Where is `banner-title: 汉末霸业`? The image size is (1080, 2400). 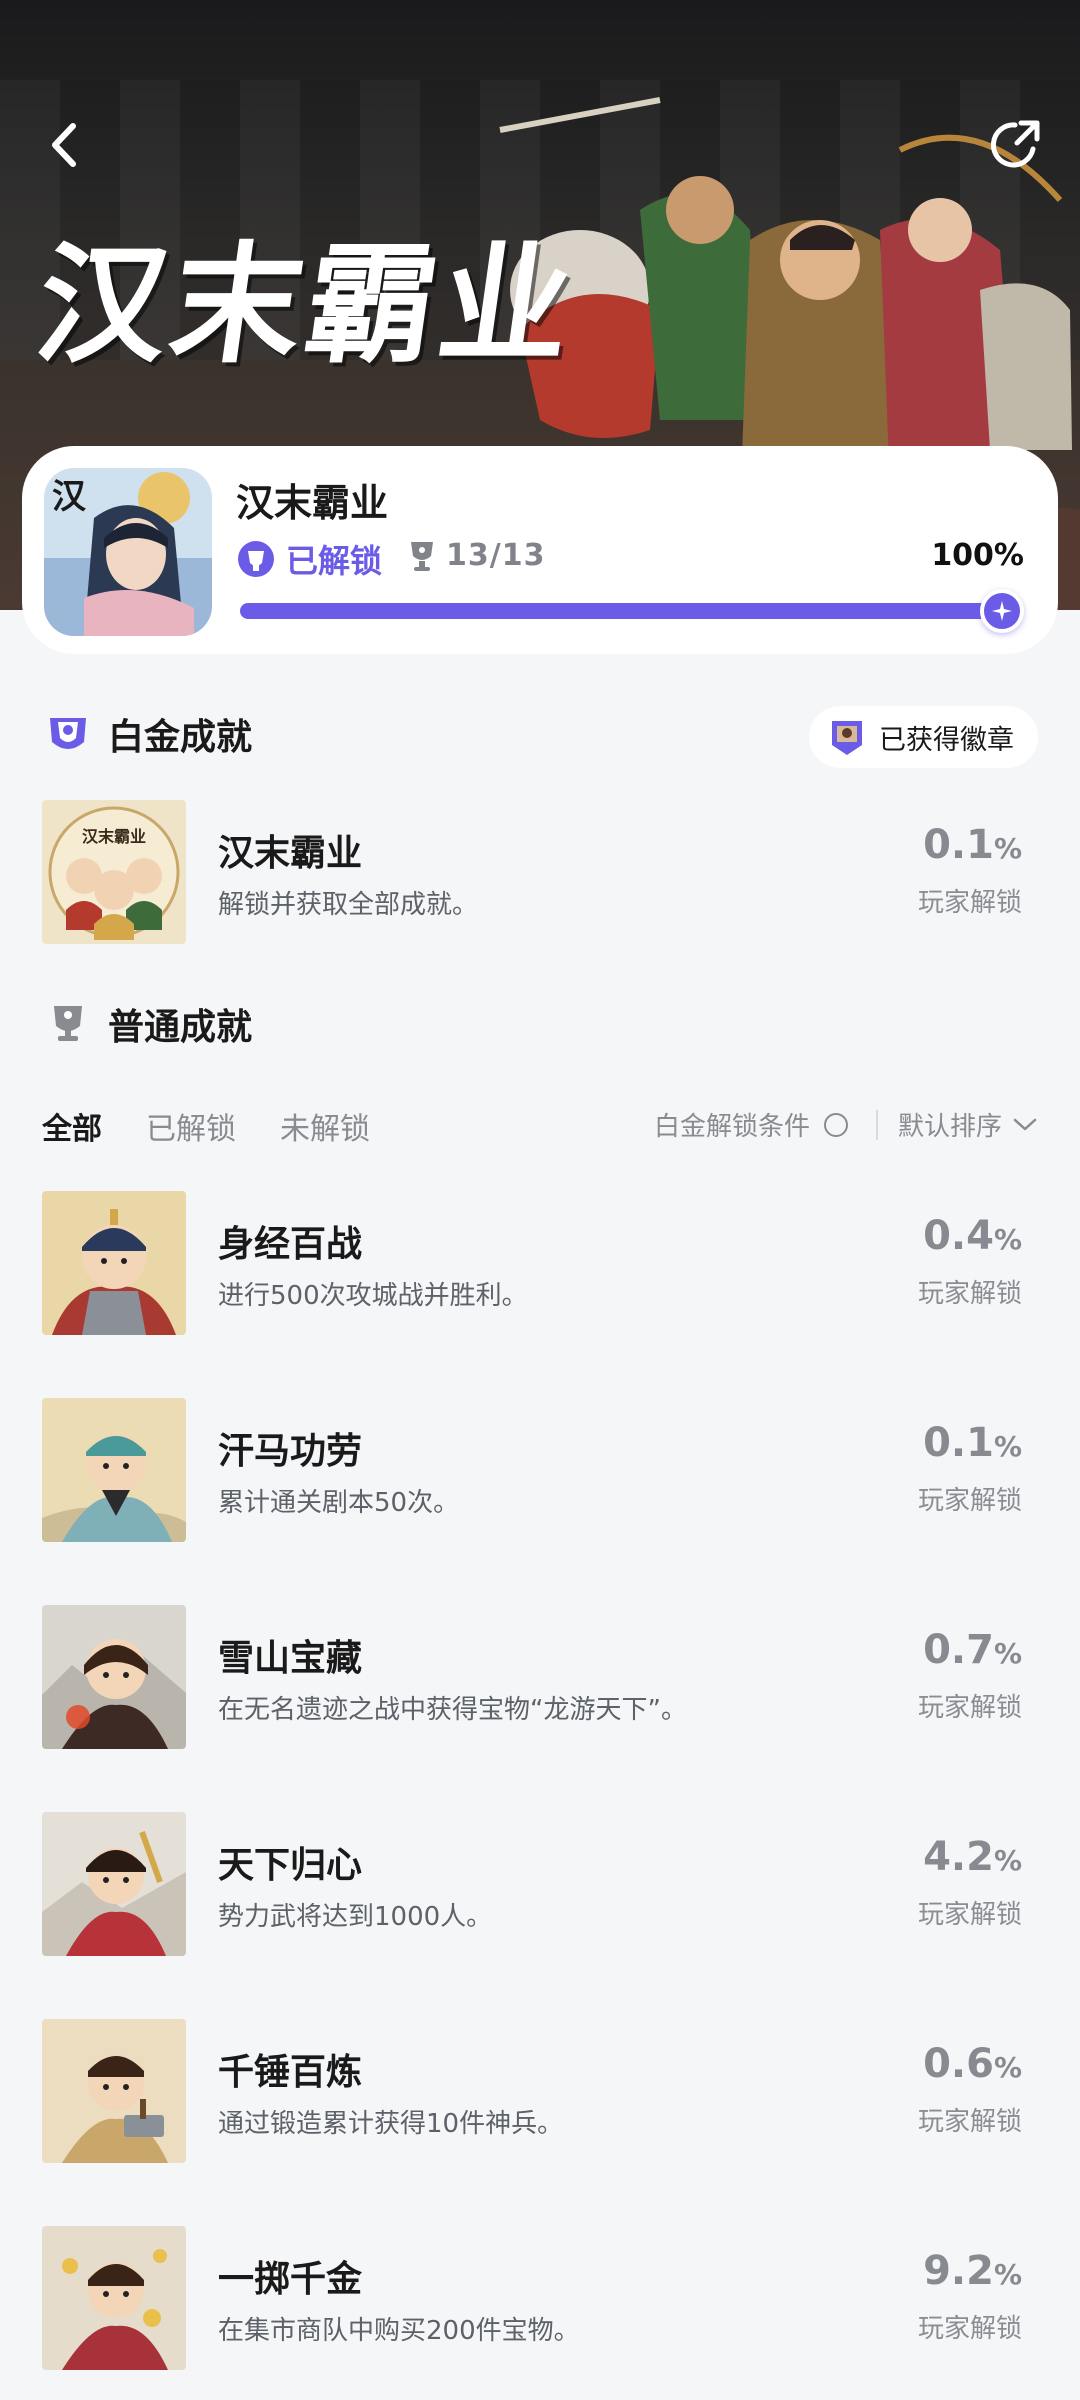
banner-title: 汉末霸业 is located at coordinates (306, 304).